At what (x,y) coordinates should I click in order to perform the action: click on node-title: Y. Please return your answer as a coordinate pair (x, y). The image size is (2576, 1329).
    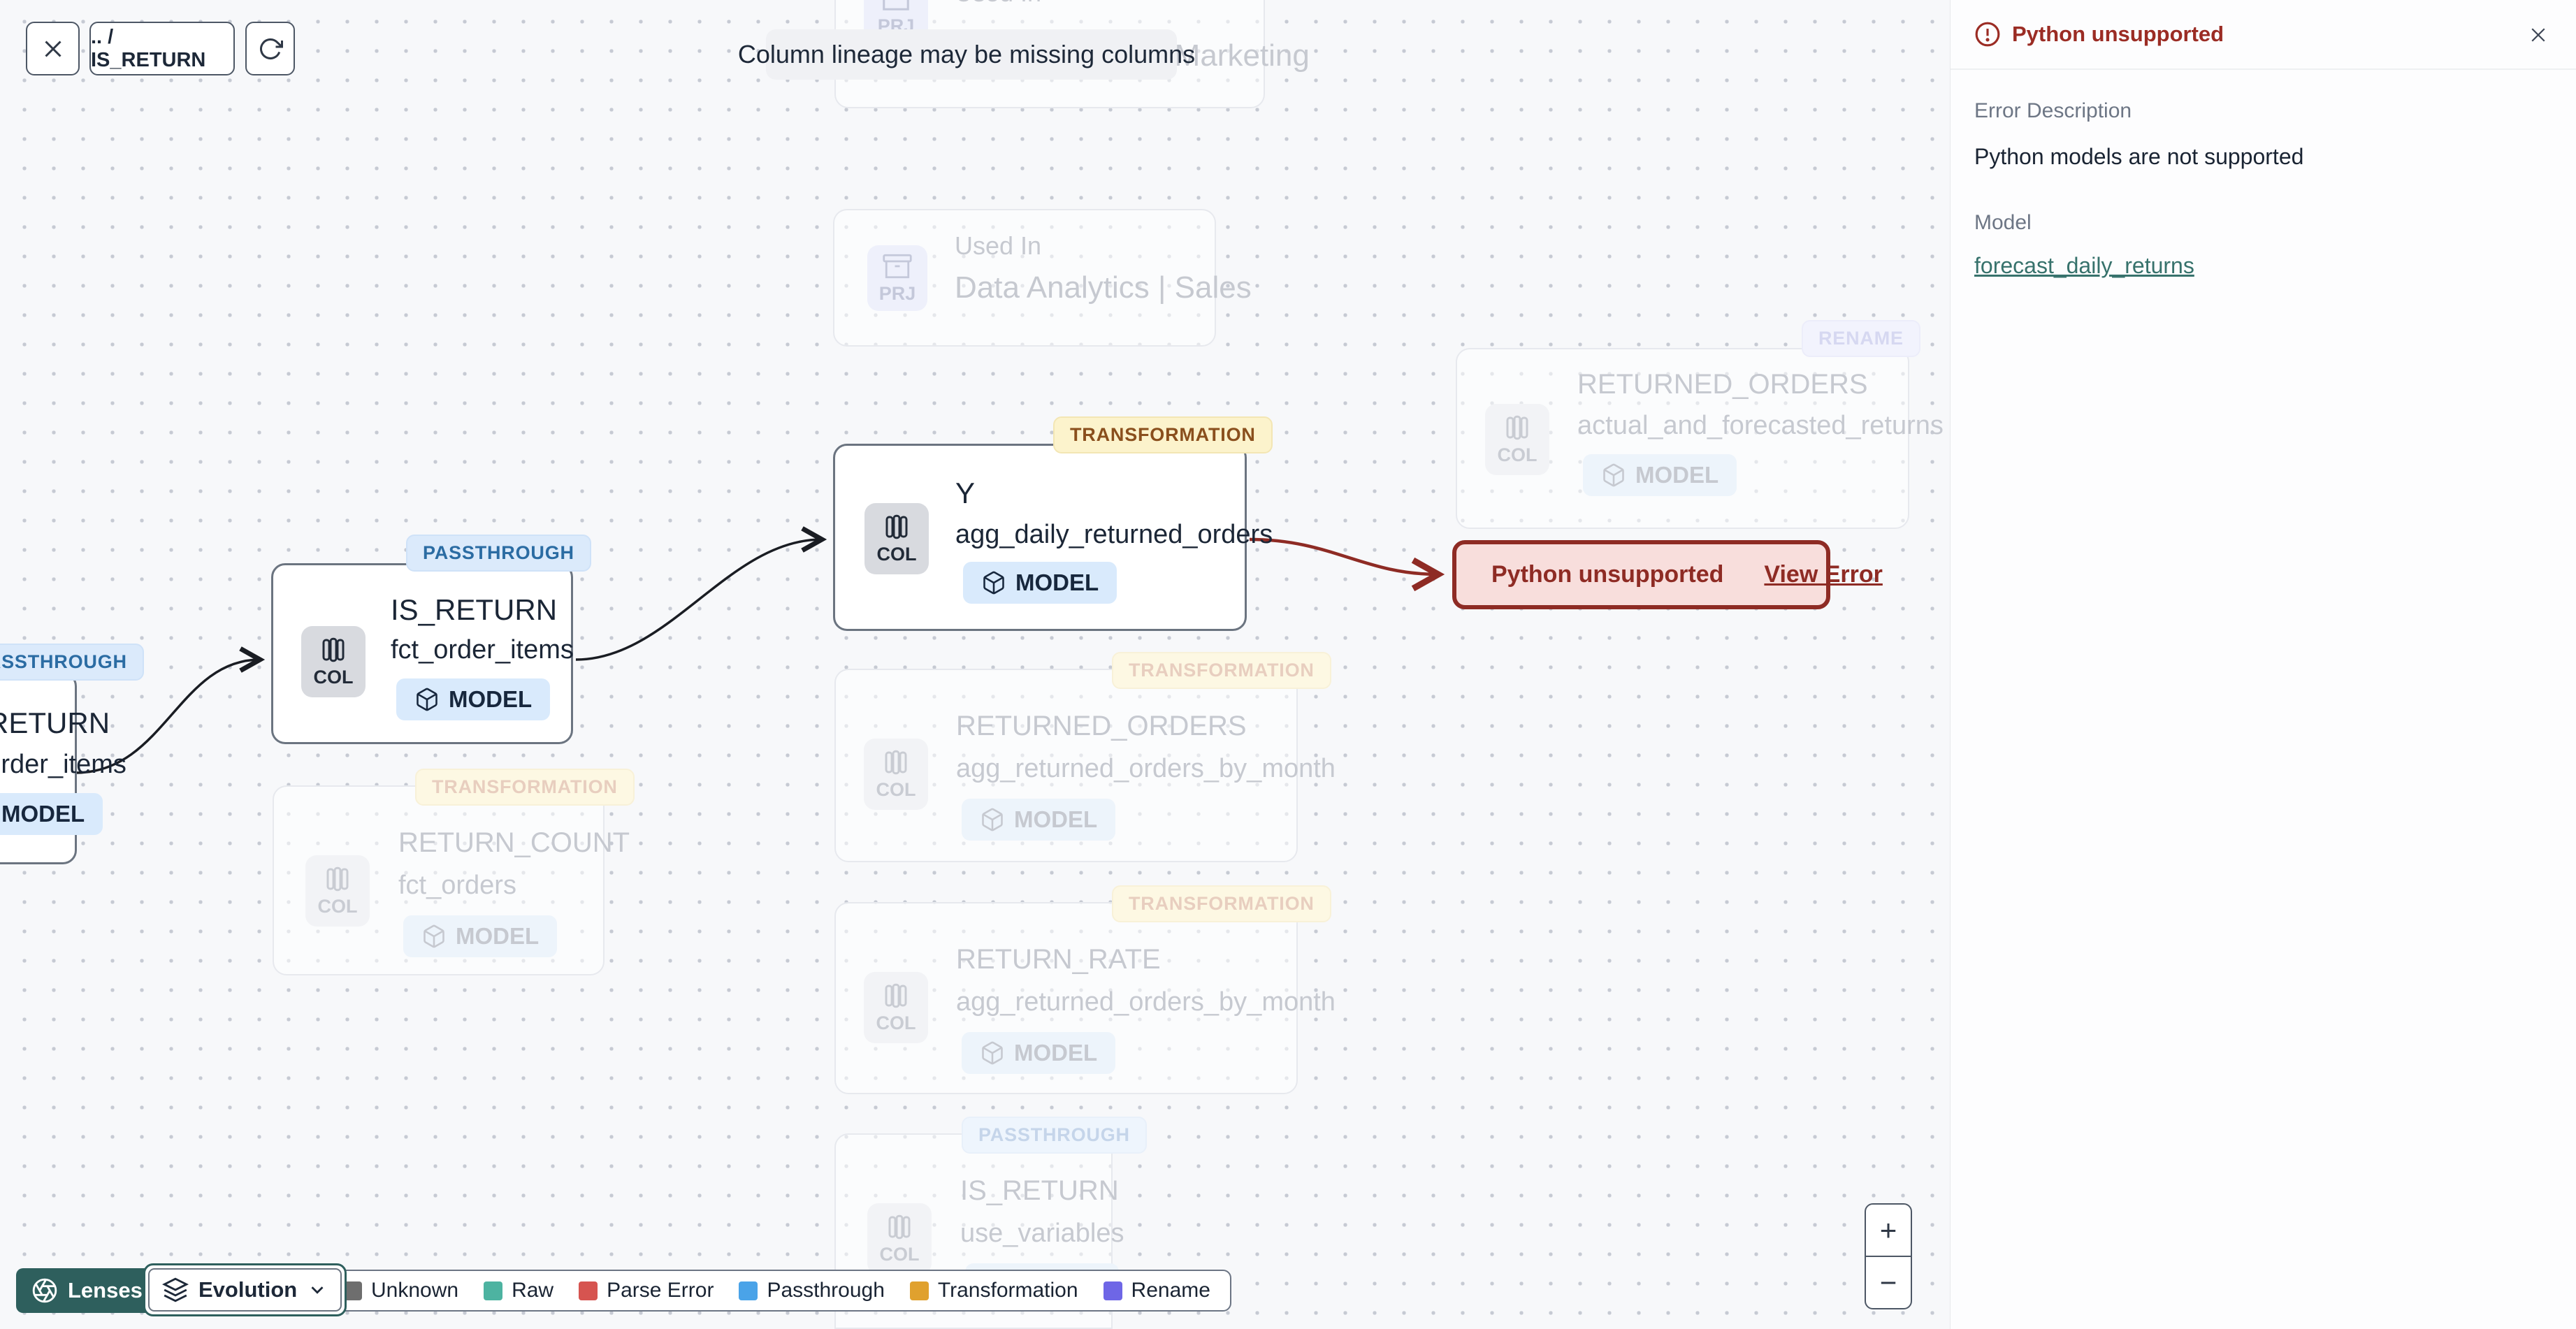
    Looking at the image, I should click on (966, 493).